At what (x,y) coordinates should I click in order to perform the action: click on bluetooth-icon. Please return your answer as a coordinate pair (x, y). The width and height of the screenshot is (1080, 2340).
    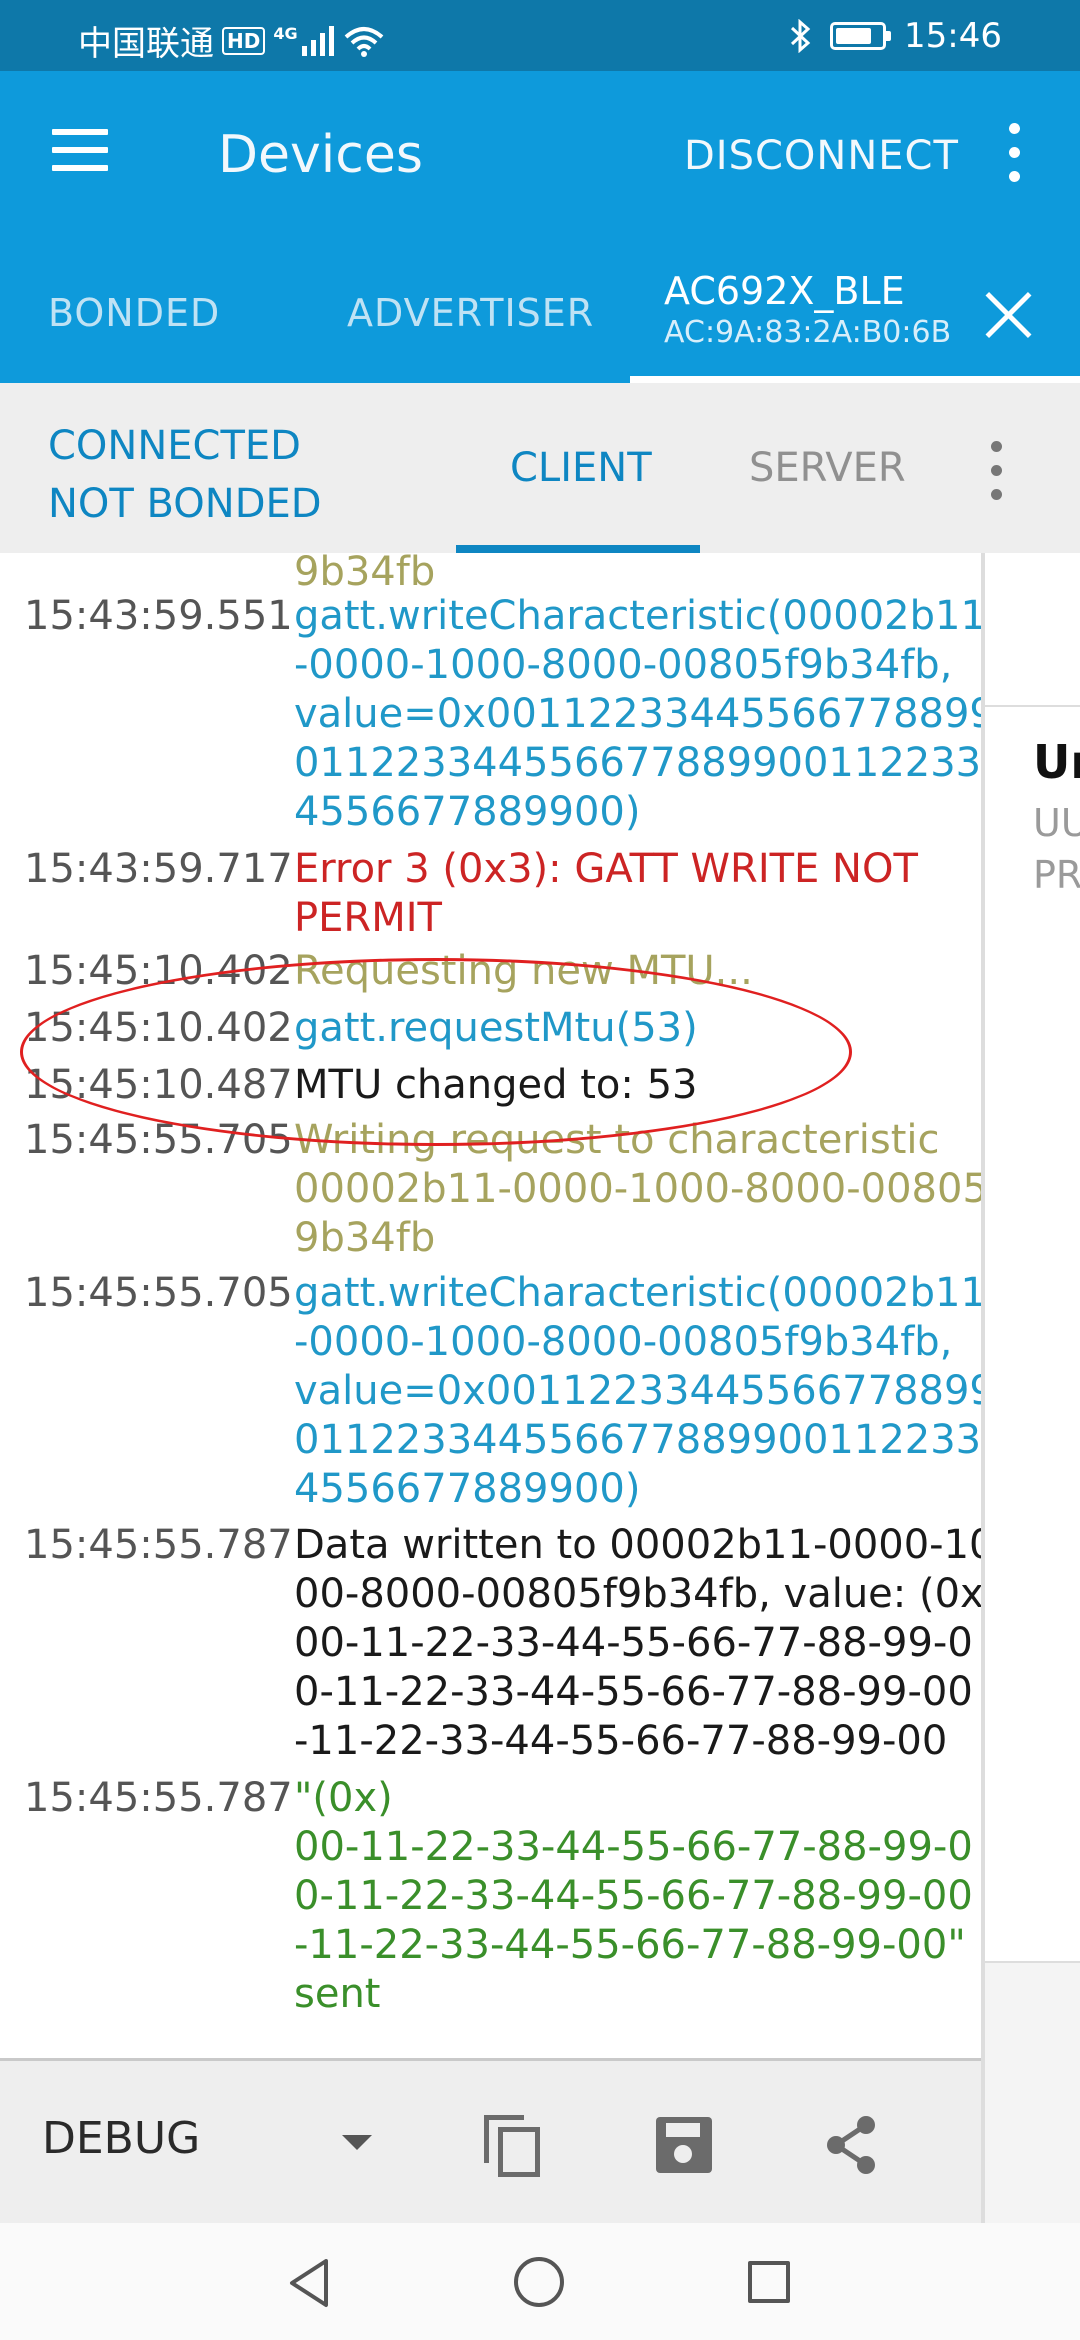
    Looking at the image, I should click on (800, 36).